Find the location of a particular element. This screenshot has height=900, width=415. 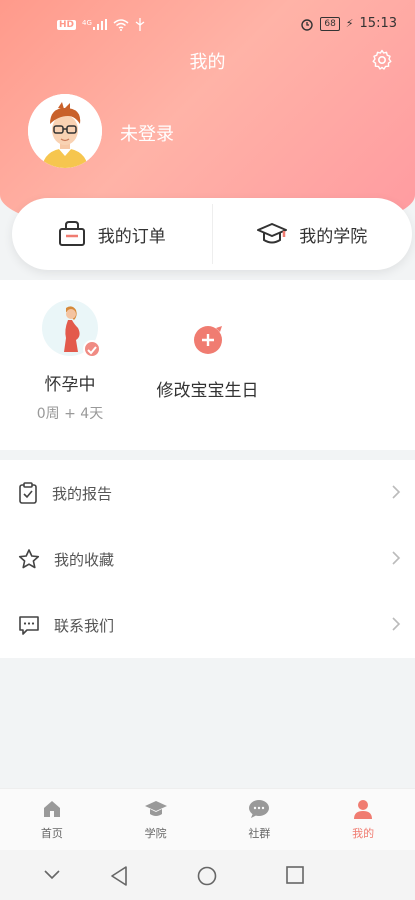

tab-academy: 学院 is located at coordinates (156, 819).